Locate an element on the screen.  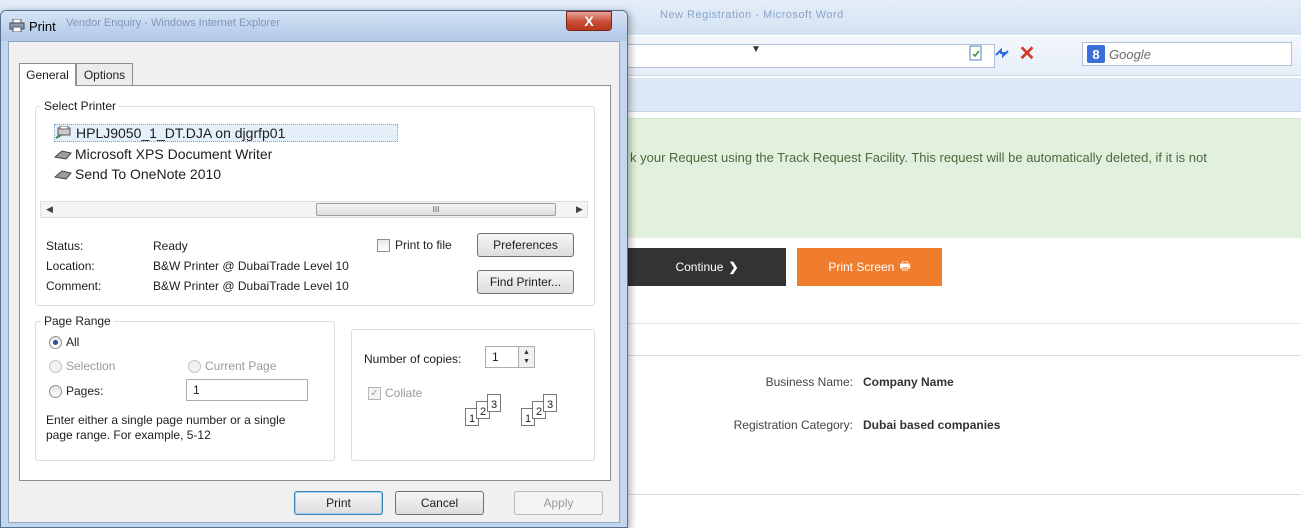
print-to-file-checkbox is located at coordinates (383, 245).